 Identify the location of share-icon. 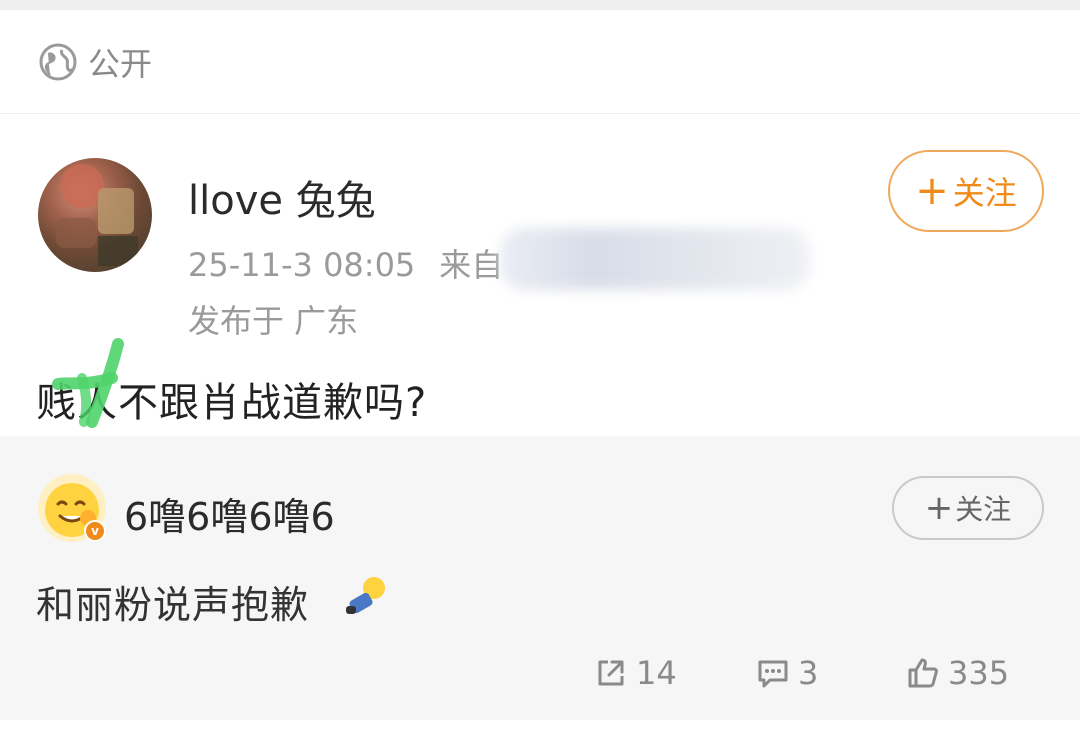
(611, 673).